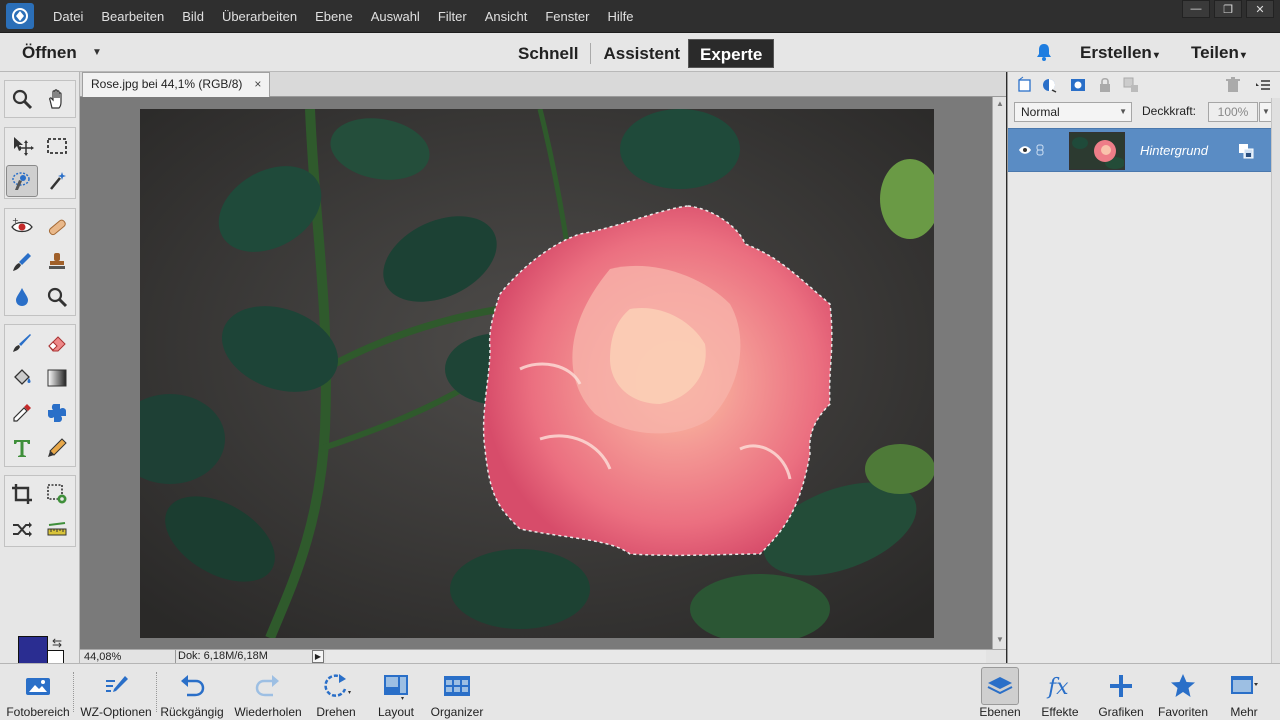 The width and height of the screenshot is (1280, 720). I want to click on redo-icon, so click(267, 686).